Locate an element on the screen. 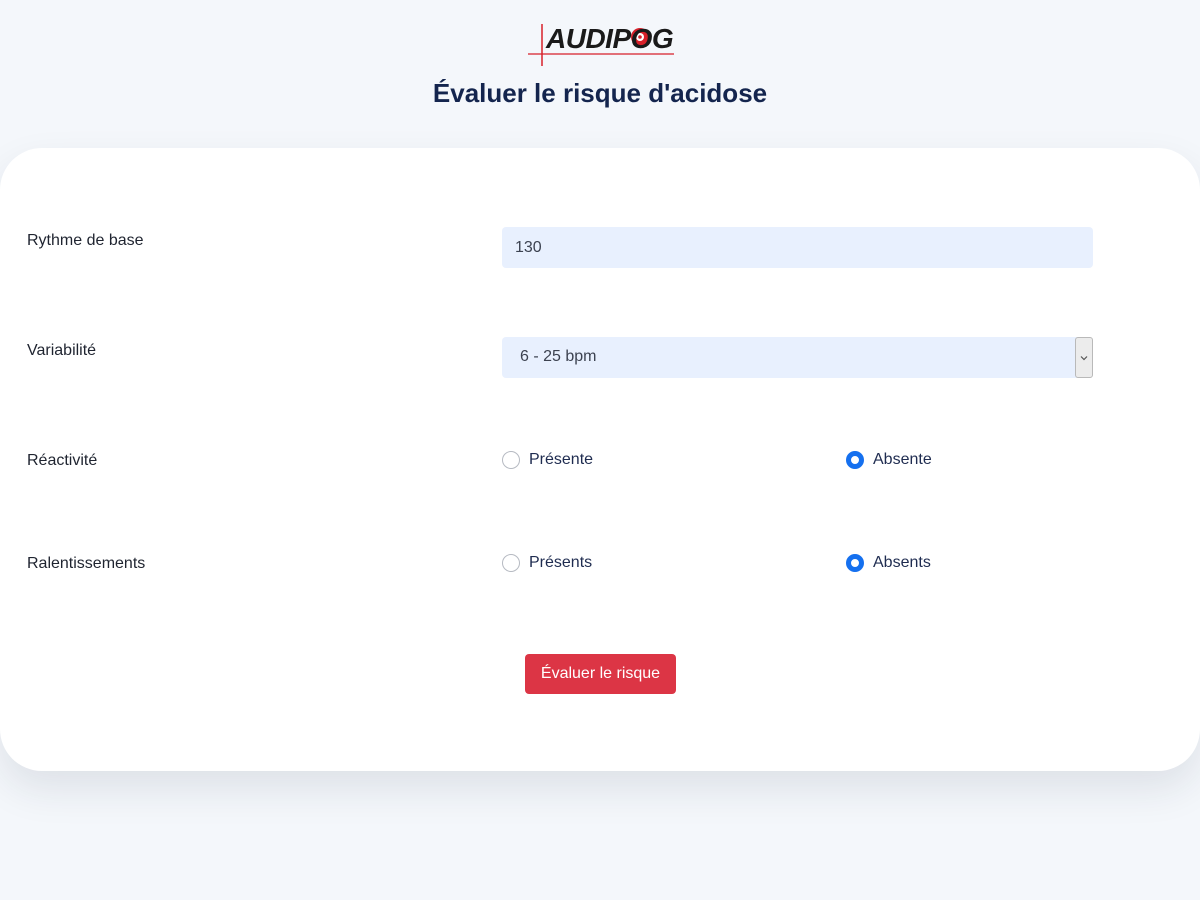 The image size is (1200, 900). variabilite-label: Variabilité is located at coordinates (62, 350).